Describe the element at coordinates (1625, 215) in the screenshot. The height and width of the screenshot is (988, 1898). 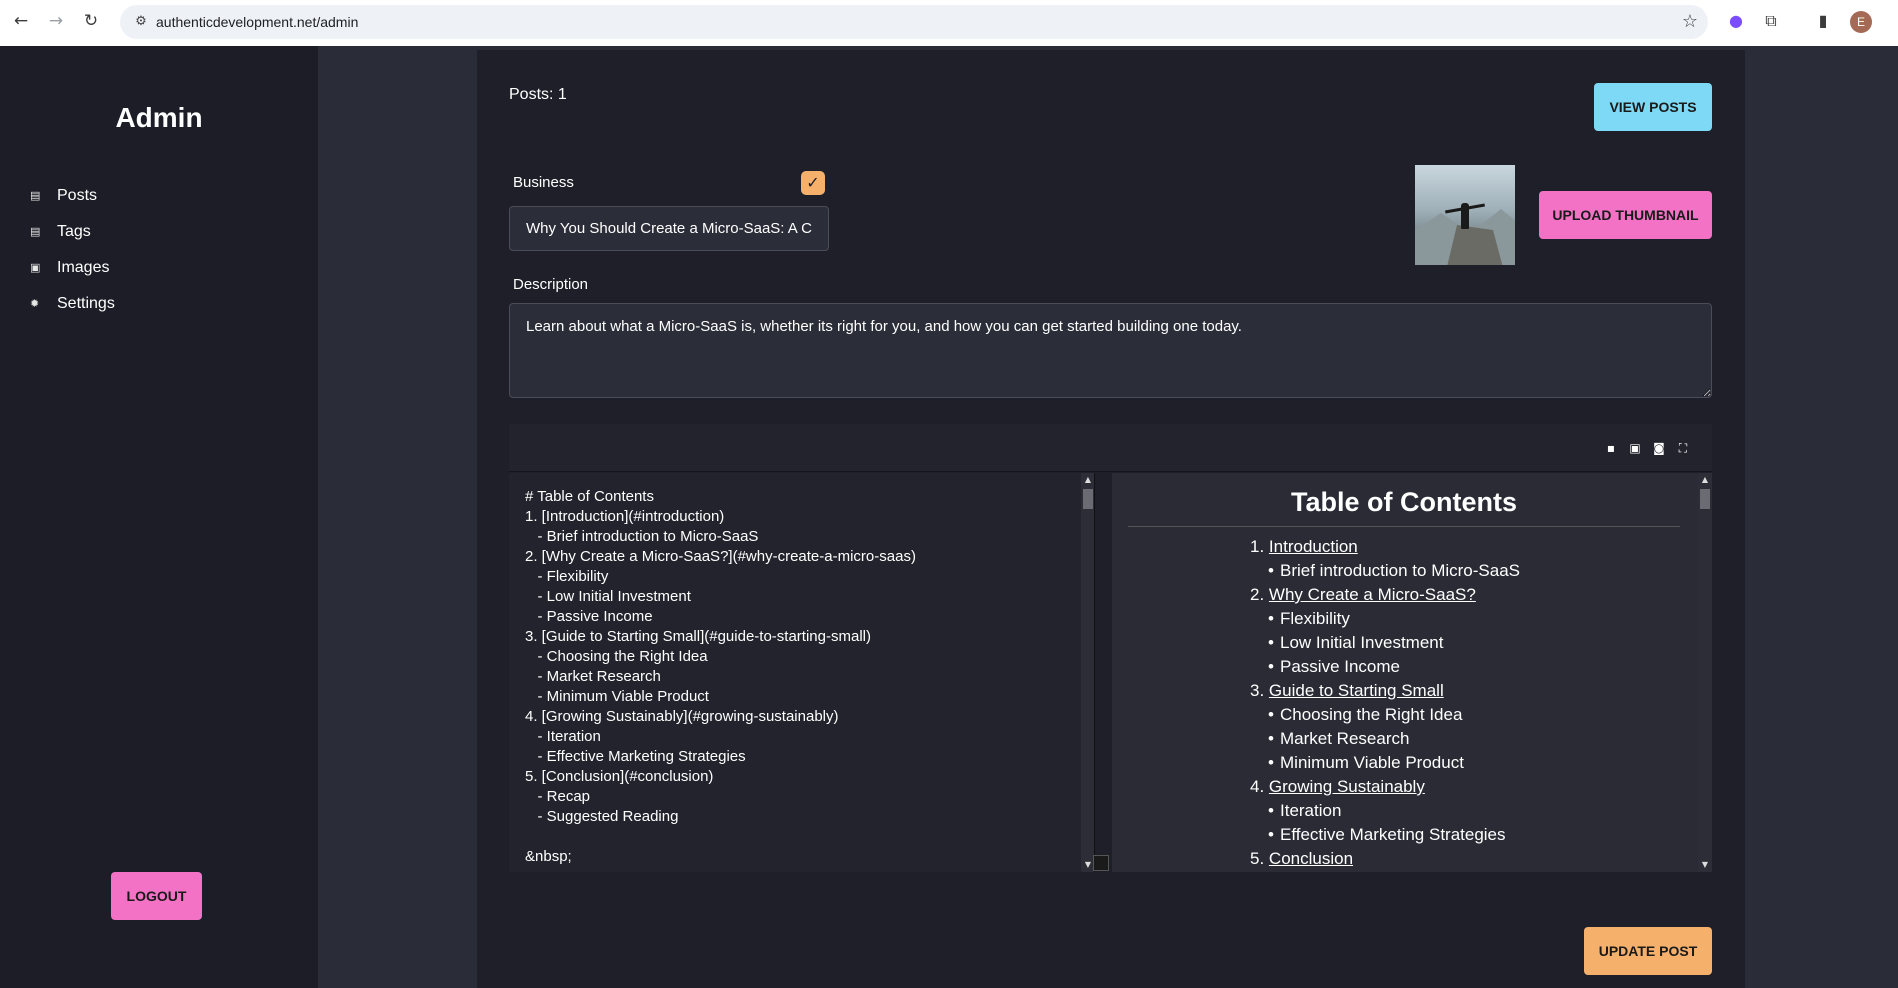
I see `upload-thumbnail-button: UPLOAD THUMBNAIL` at that location.